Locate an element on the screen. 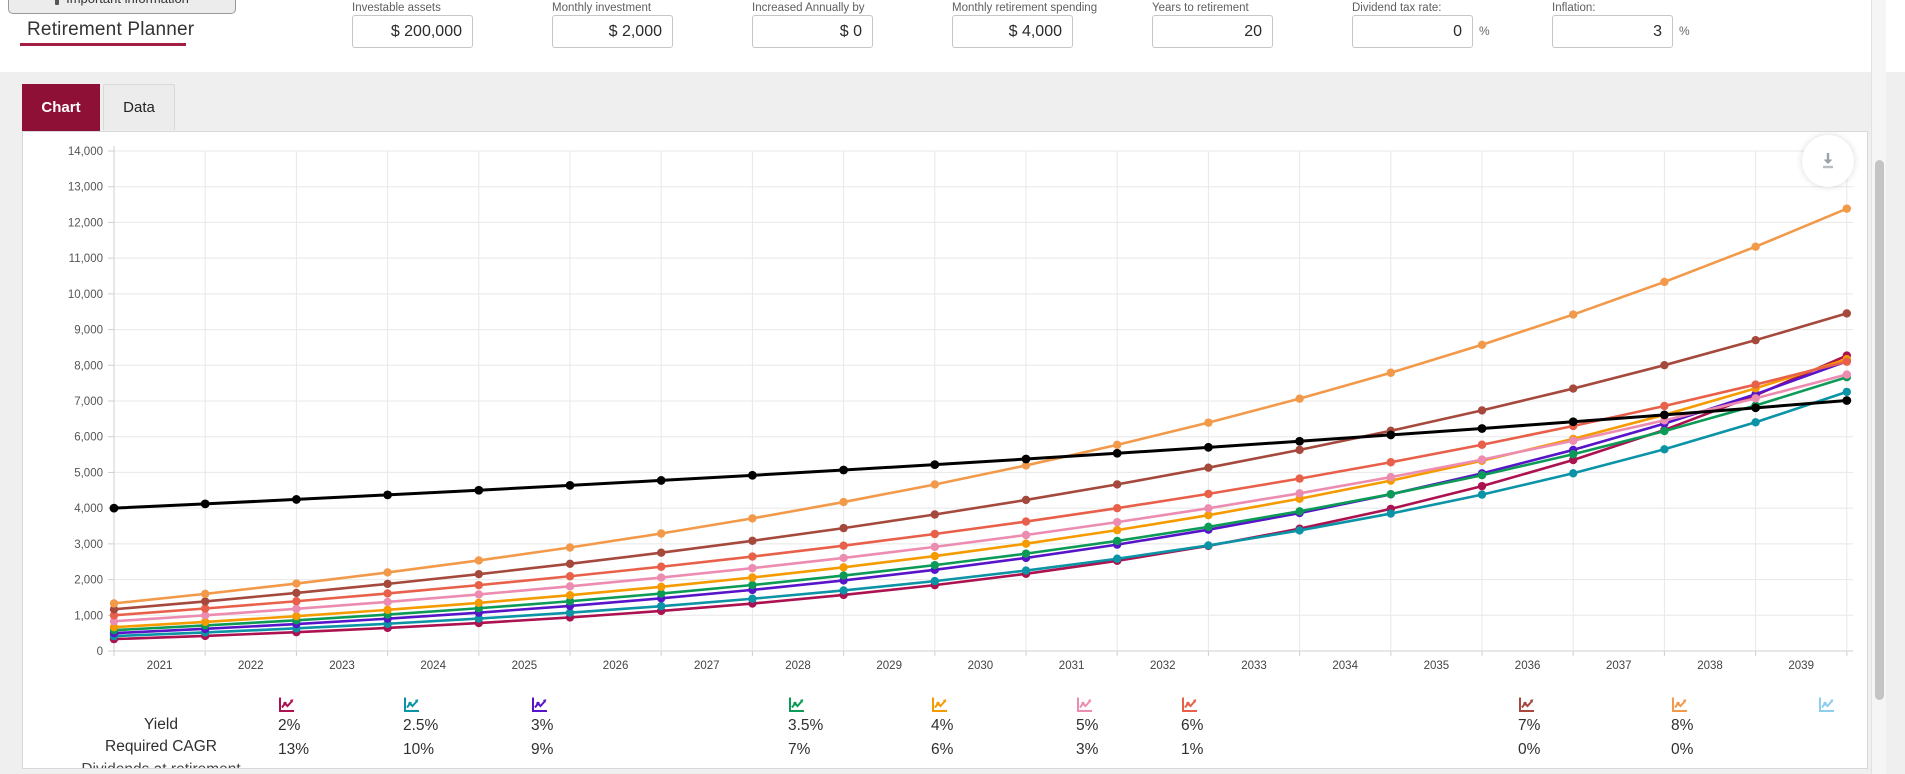 The image size is (1905, 774). info-icon is located at coordinates (57, 2).